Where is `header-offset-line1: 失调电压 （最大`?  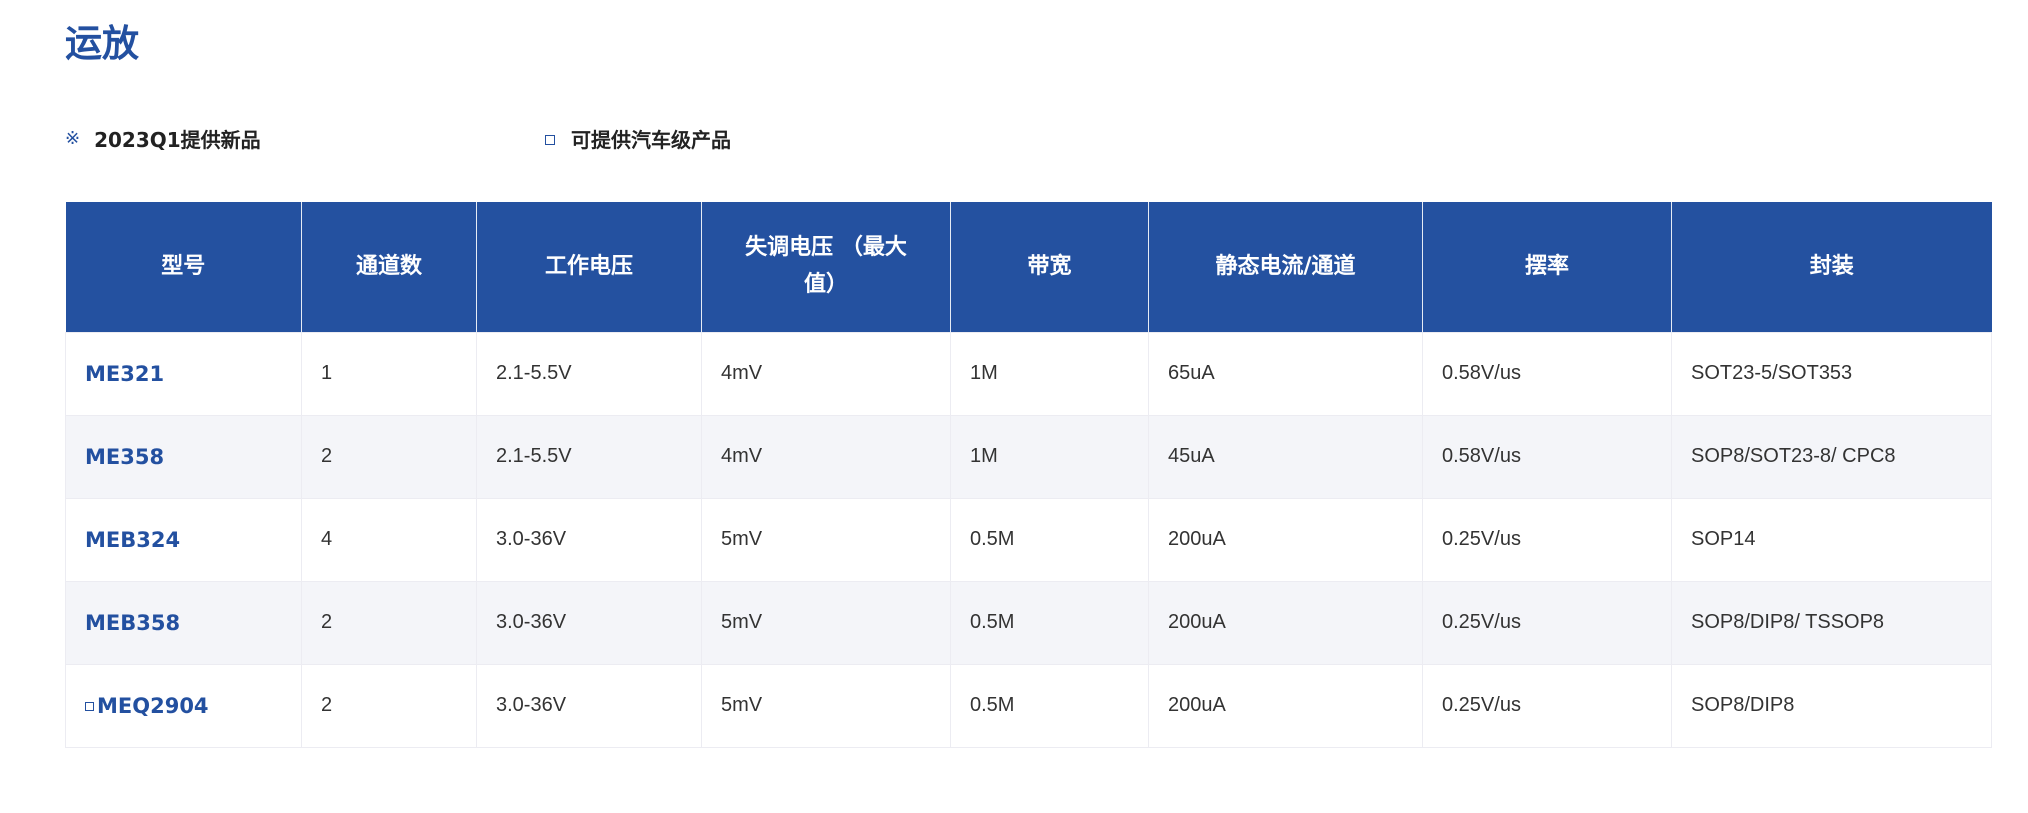
header-offset-line1: 失调电压 （最大 is located at coordinates (826, 248).